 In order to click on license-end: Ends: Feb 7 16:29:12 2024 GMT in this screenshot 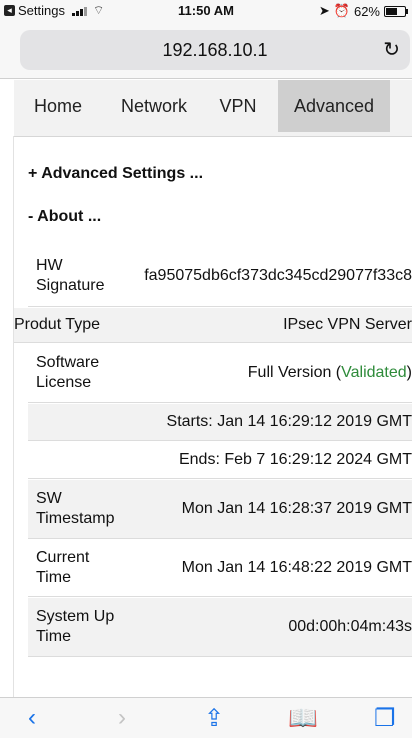, I will do `click(295, 459)`.